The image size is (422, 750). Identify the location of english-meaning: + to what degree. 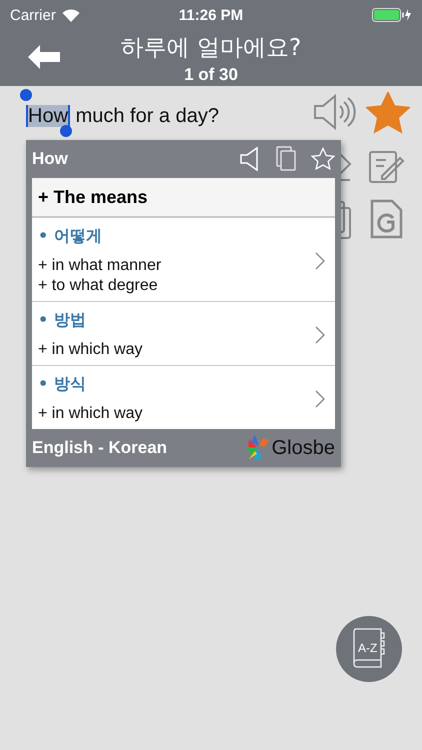
(98, 286).